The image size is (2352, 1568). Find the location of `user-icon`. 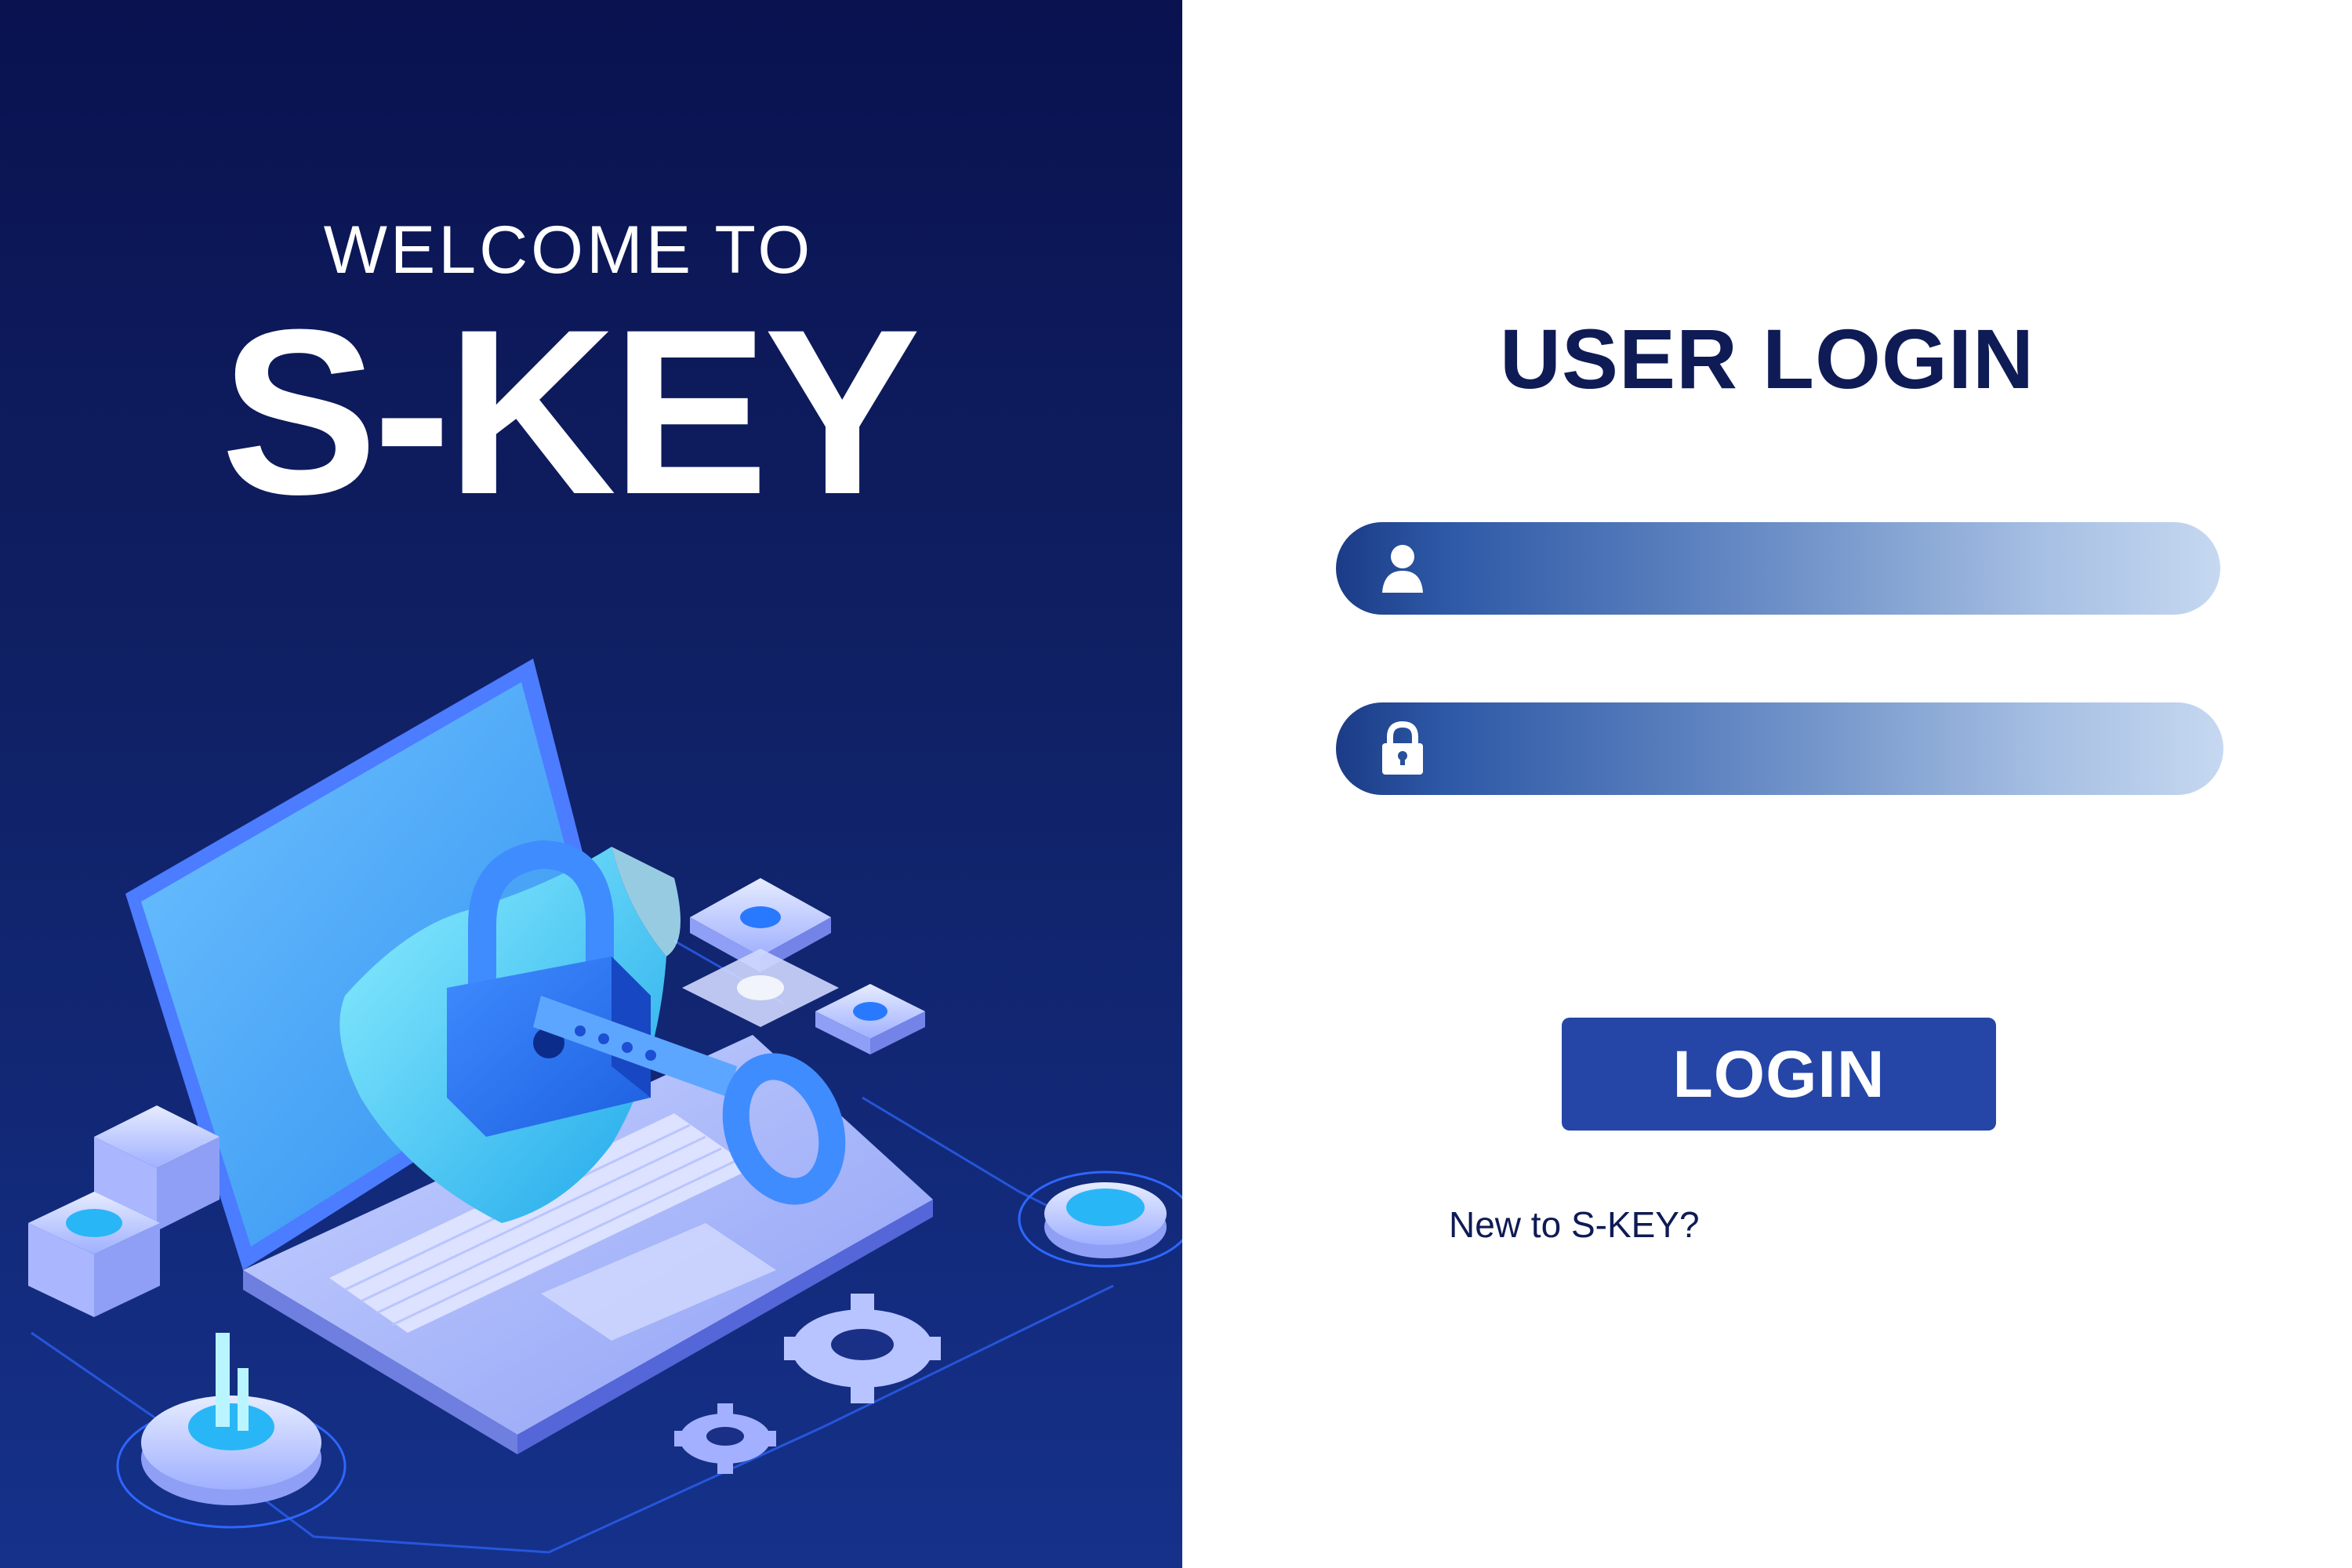

user-icon is located at coordinates (1402, 568).